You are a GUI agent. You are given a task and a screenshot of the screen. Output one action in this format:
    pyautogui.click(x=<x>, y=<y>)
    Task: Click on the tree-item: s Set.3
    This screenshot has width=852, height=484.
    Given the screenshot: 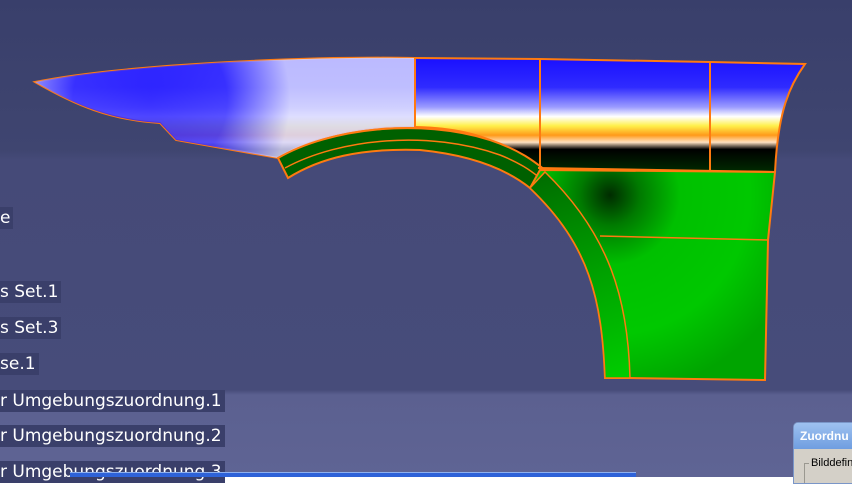 What is the action you would take?
    pyautogui.click(x=31, y=328)
    